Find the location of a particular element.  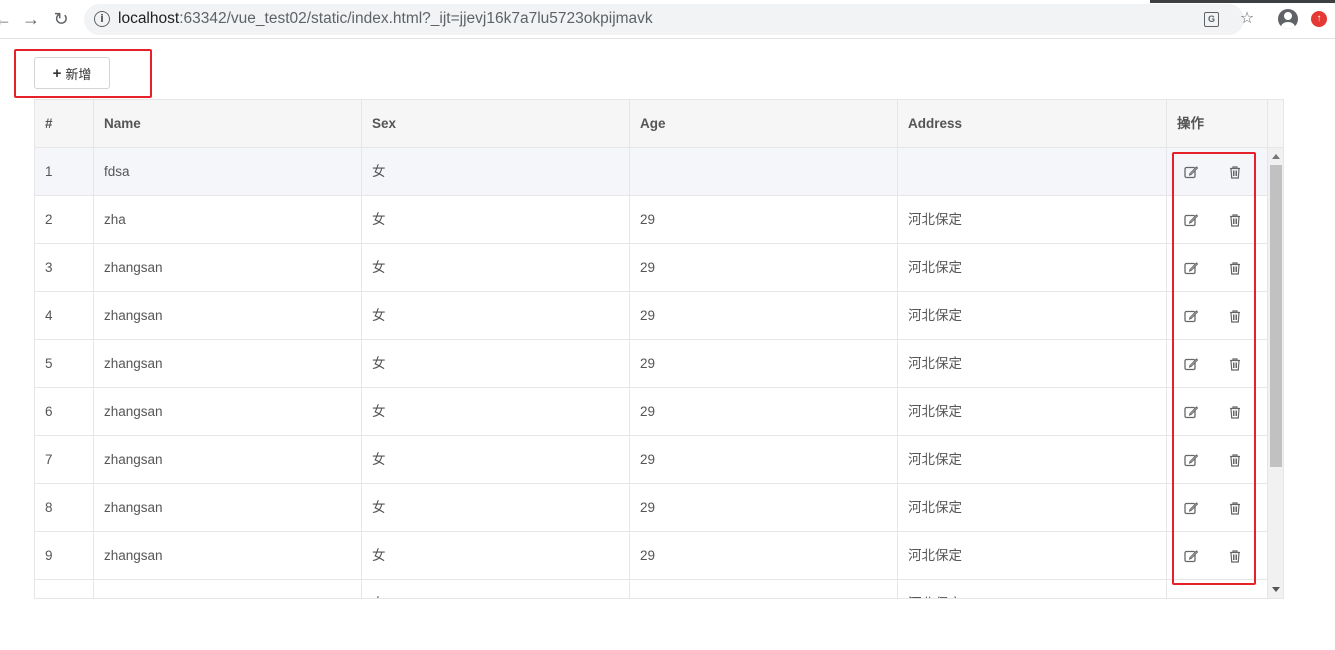

profile-avatar-icon is located at coordinates (1288, 19).